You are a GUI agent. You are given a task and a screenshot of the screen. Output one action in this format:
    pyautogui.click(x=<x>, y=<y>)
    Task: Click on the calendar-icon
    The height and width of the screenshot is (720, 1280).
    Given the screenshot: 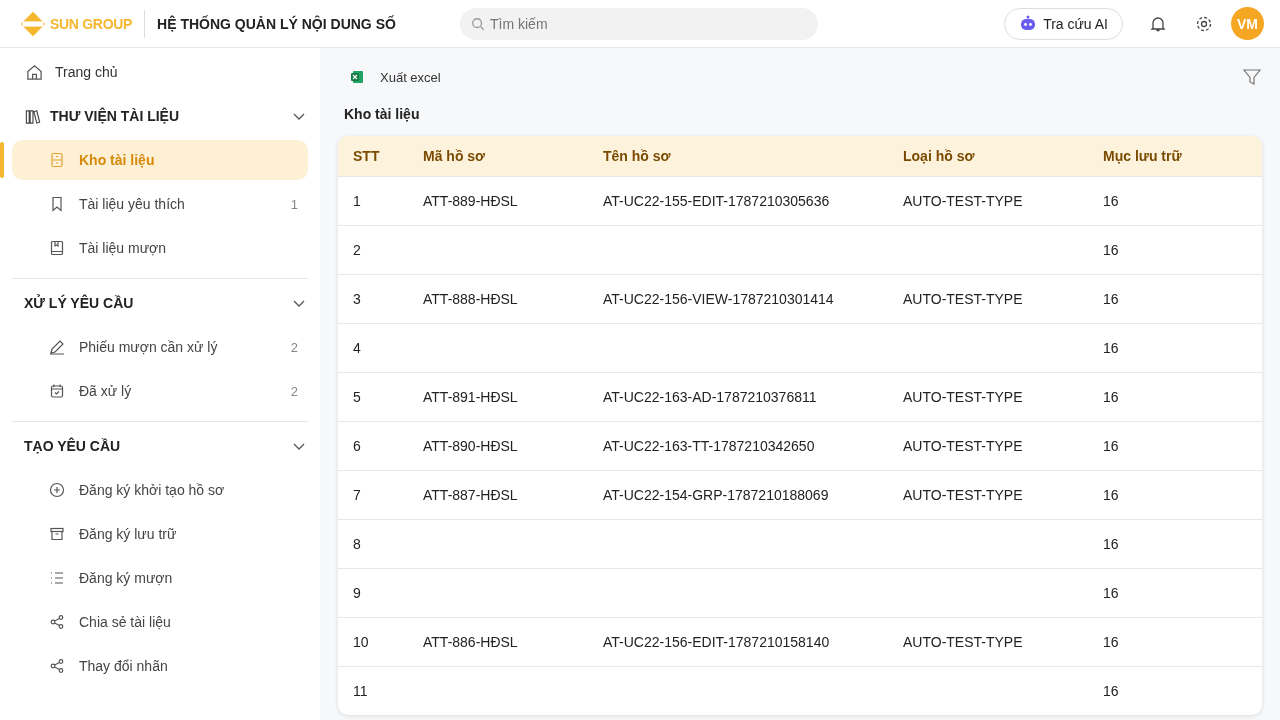 What is the action you would take?
    pyautogui.click(x=57, y=391)
    